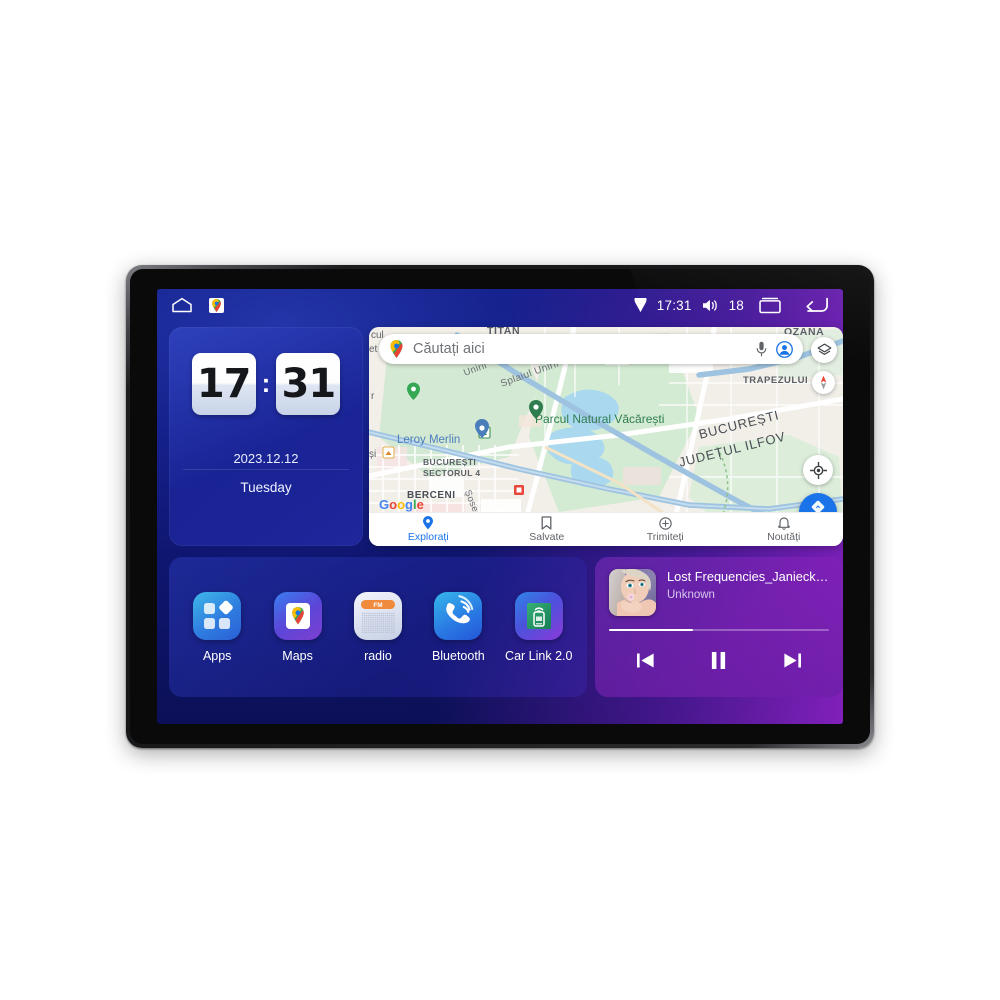 The image size is (1000, 1000). I want to click on clock-minutes: 31, so click(308, 384).